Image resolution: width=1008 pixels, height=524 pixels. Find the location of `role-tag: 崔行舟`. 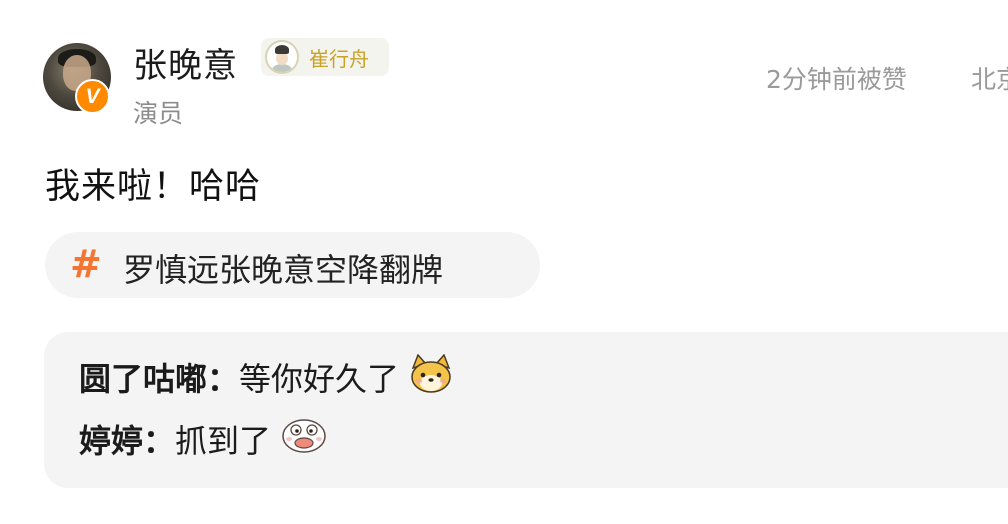

role-tag: 崔行舟 is located at coordinates (325, 57).